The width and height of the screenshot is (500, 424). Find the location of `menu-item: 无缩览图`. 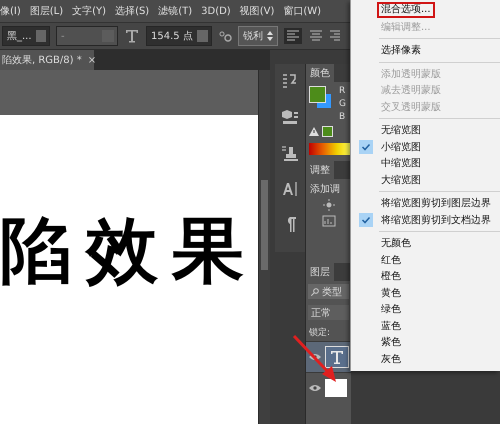

menu-item: 无缩览图 is located at coordinates (425, 130).